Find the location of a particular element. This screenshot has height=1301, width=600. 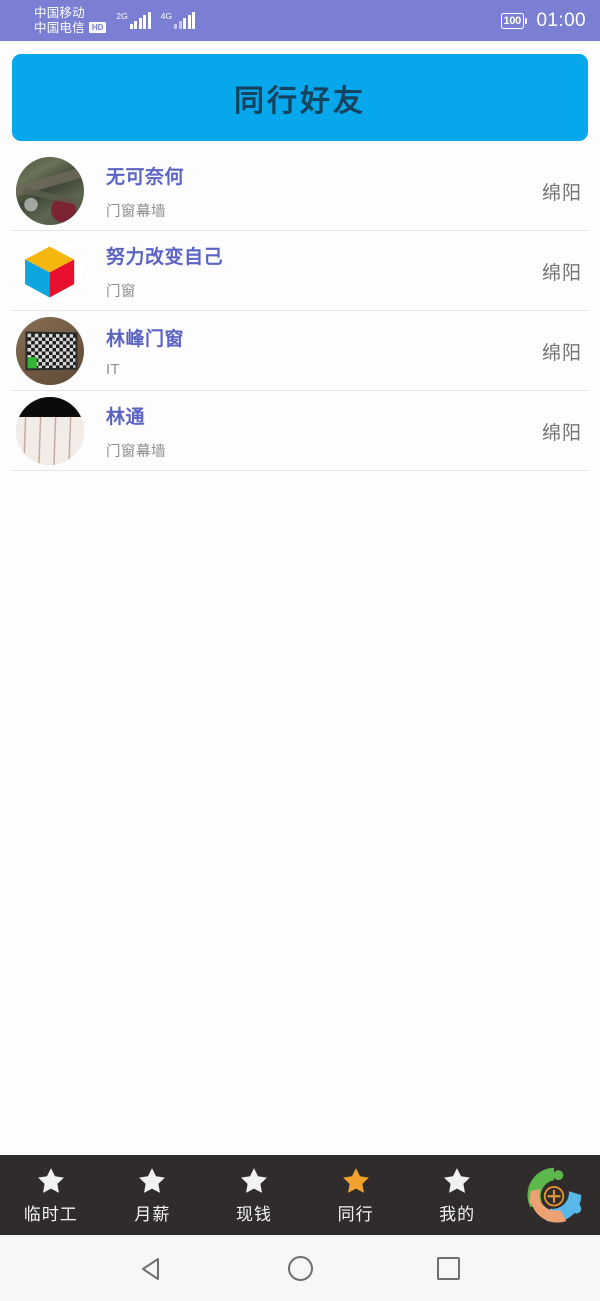

system-navigation-bar is located at coordinates (300, 1268).